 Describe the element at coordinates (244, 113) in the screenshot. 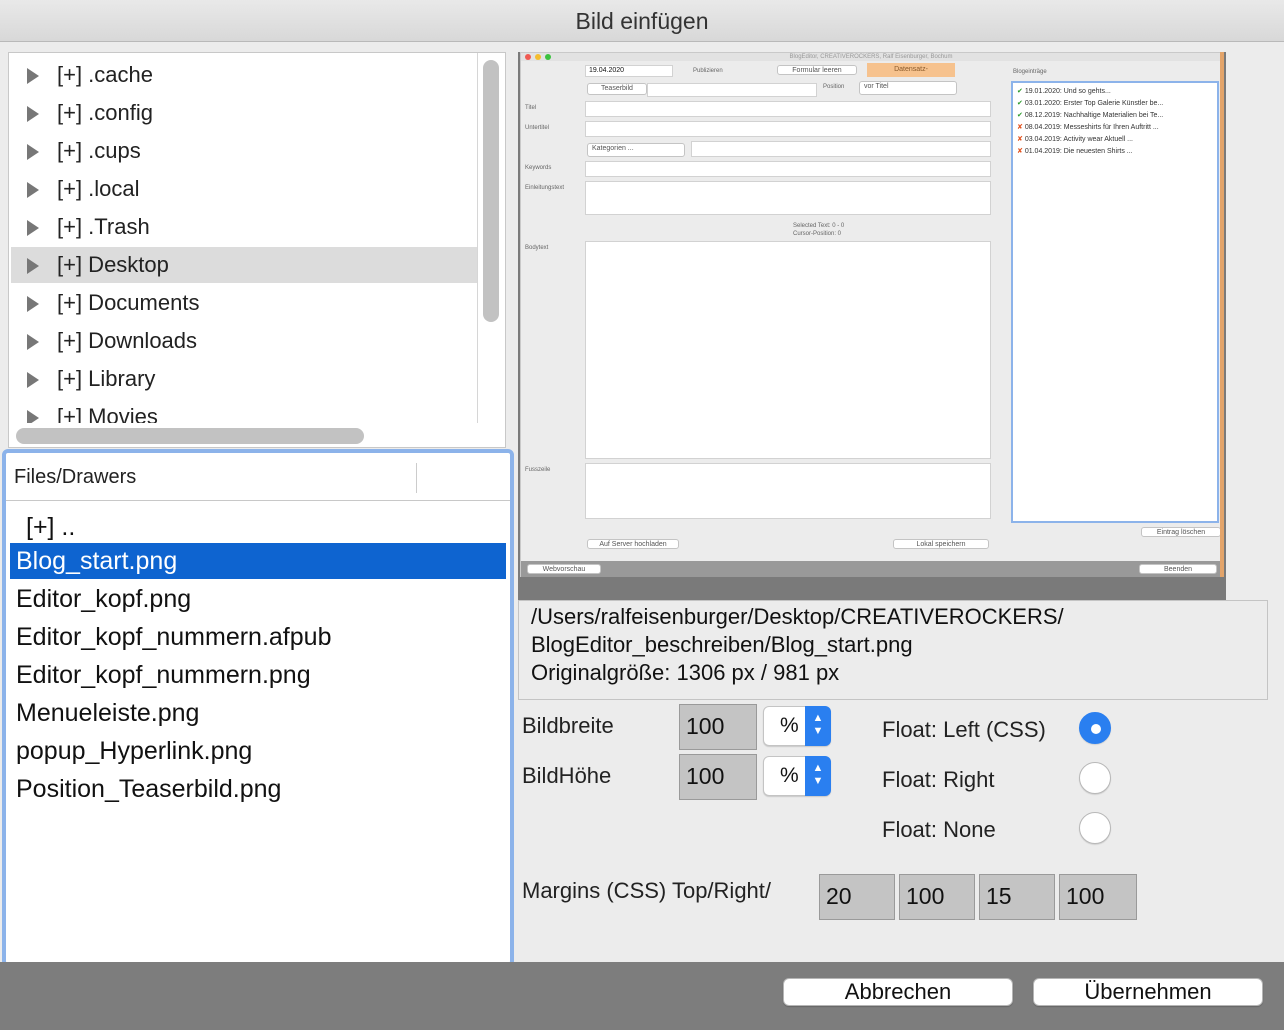

I see `tree-item-config: [+] .config` at that location.